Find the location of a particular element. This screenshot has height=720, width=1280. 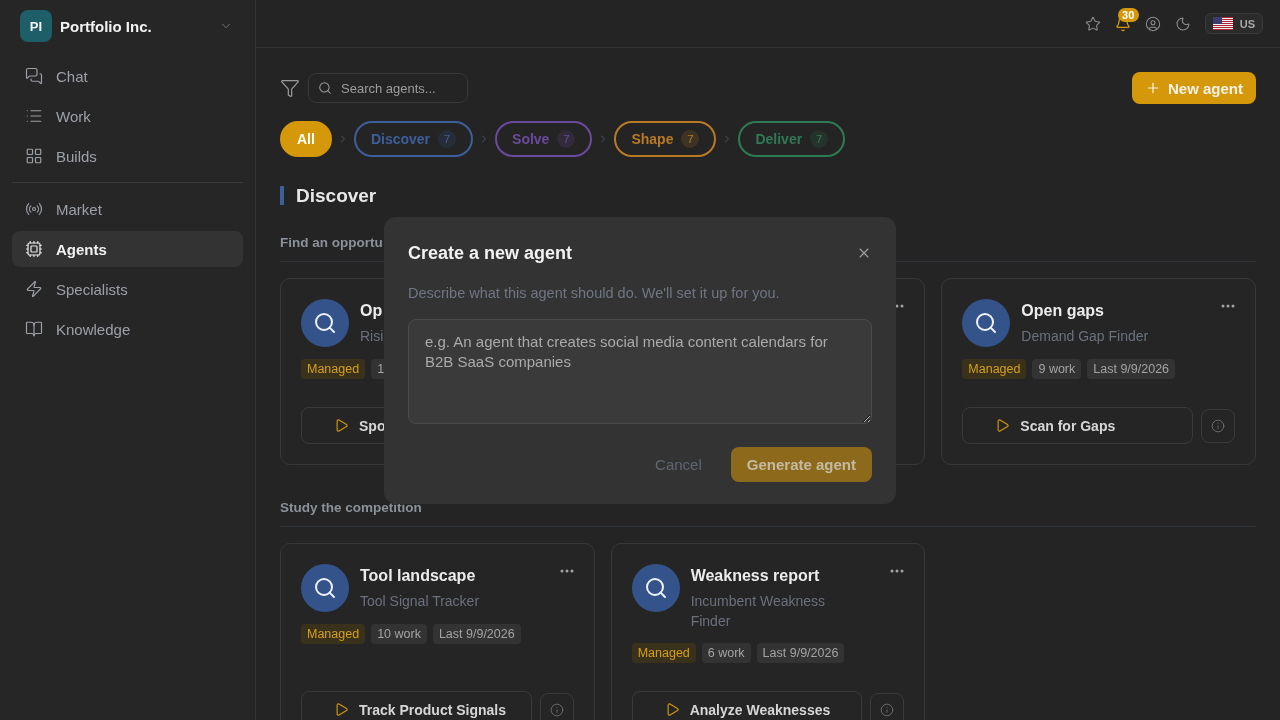

broadcast-icon is located at coordinates (34, 209).